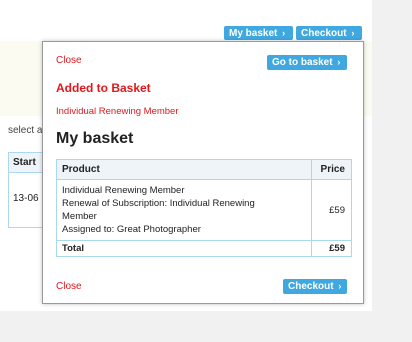  I want to click on go-to-basket-button: Go to basket ›, so click(307, 62).